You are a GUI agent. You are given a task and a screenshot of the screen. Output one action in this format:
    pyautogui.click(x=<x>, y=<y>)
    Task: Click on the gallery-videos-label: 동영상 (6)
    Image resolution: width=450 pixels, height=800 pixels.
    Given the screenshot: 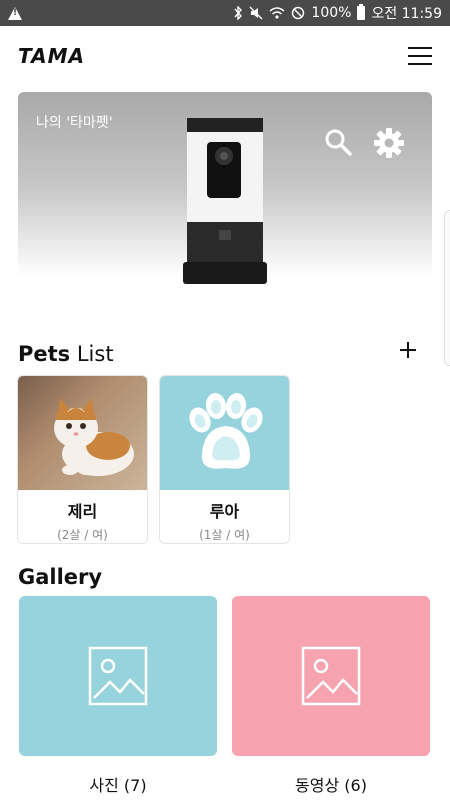 What is the action you would take?
    pyautogui.click(x=331, y=784)
    